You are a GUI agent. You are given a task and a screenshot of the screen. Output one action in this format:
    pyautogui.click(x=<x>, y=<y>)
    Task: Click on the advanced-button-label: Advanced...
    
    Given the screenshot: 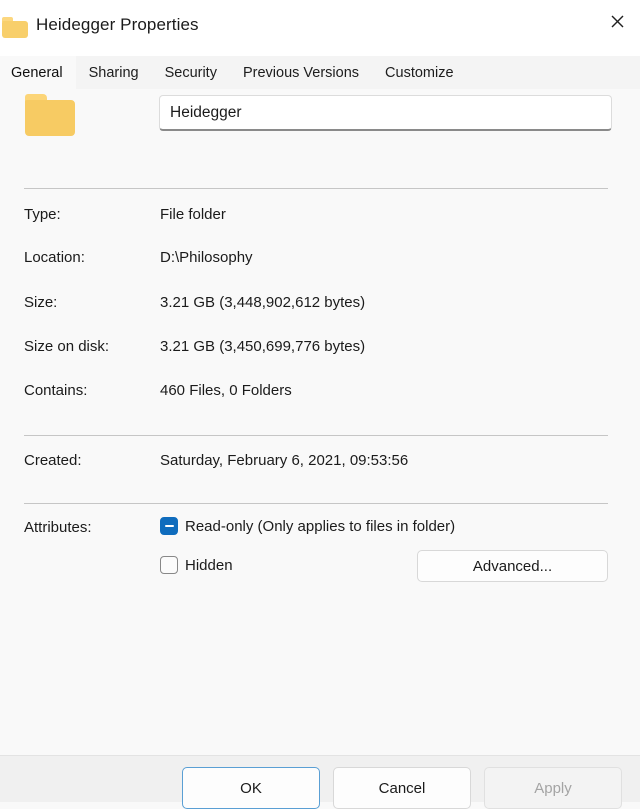 What is the action you would take?
    pyautogui.click(x=512, y=566)
    